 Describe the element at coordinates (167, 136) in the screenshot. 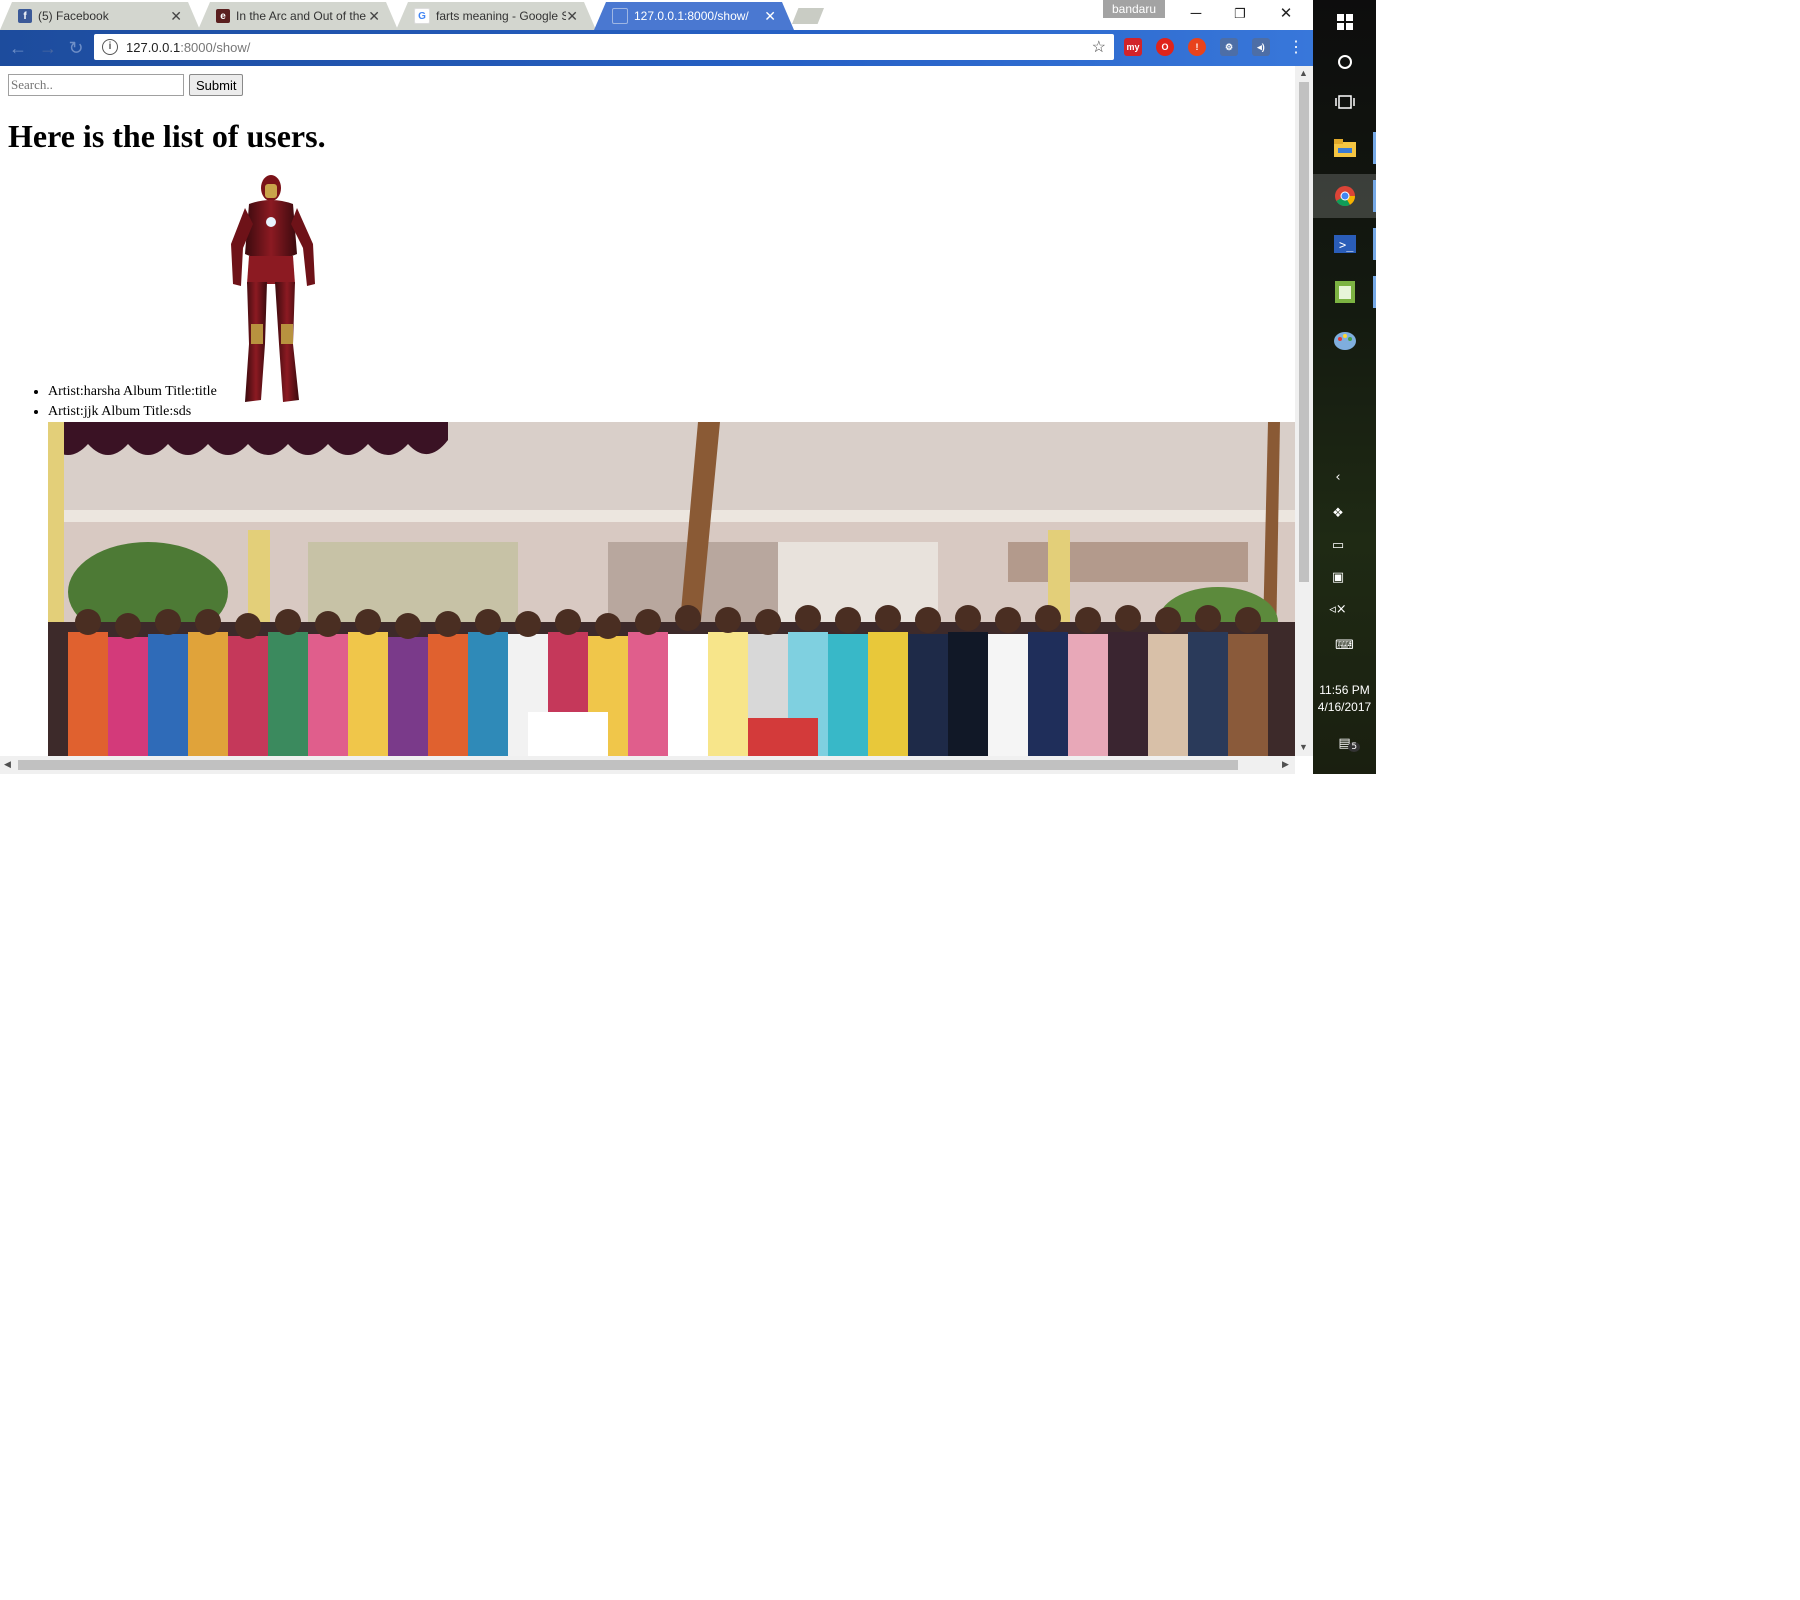

I see `page-title: Here is the list of users.` at that location.